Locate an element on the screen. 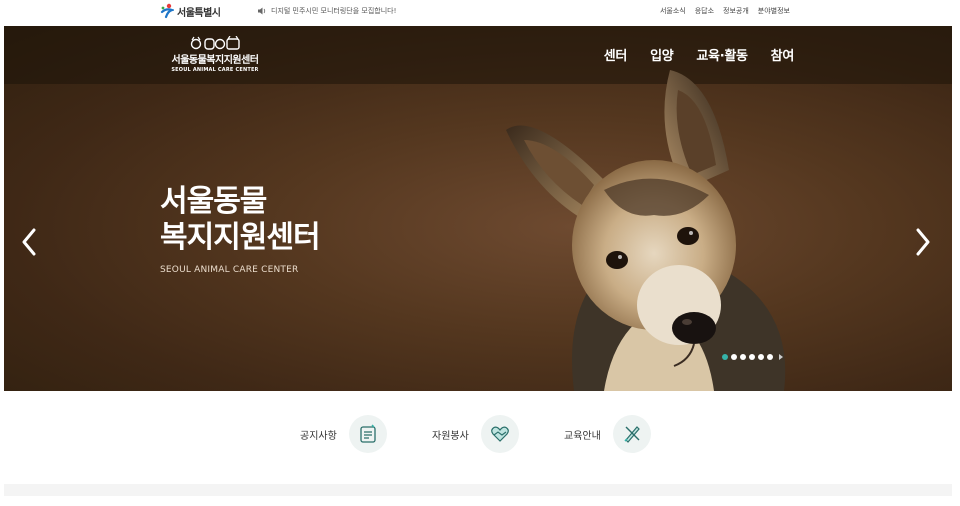 This screenshot has width=960, height=506. seoul-city-logo: 서울특별시 is located at coordinates (190, 11).